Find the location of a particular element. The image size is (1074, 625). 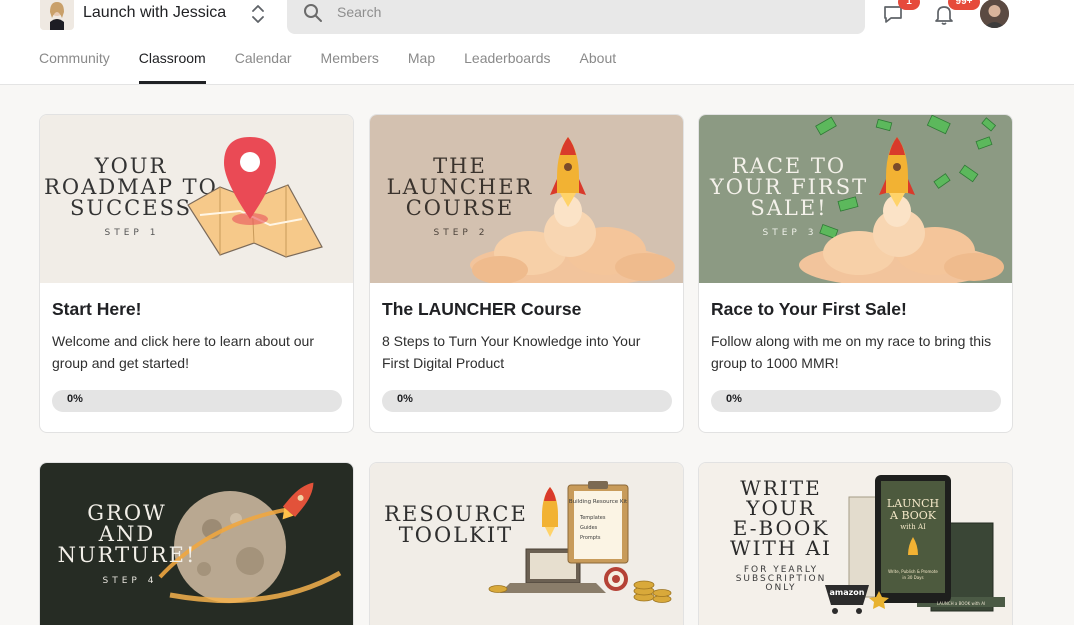

reader-title-line: with AI is located at coordinates (913, 527).